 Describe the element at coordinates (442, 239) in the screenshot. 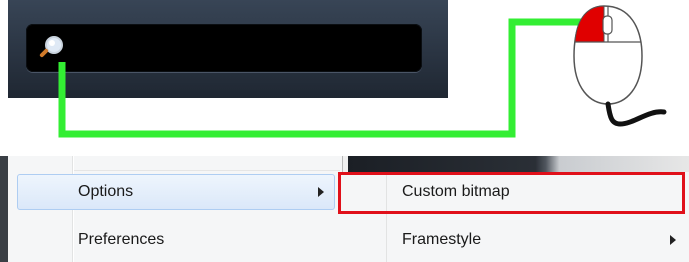

I see `menu-item-label: Framestyle` at that location.